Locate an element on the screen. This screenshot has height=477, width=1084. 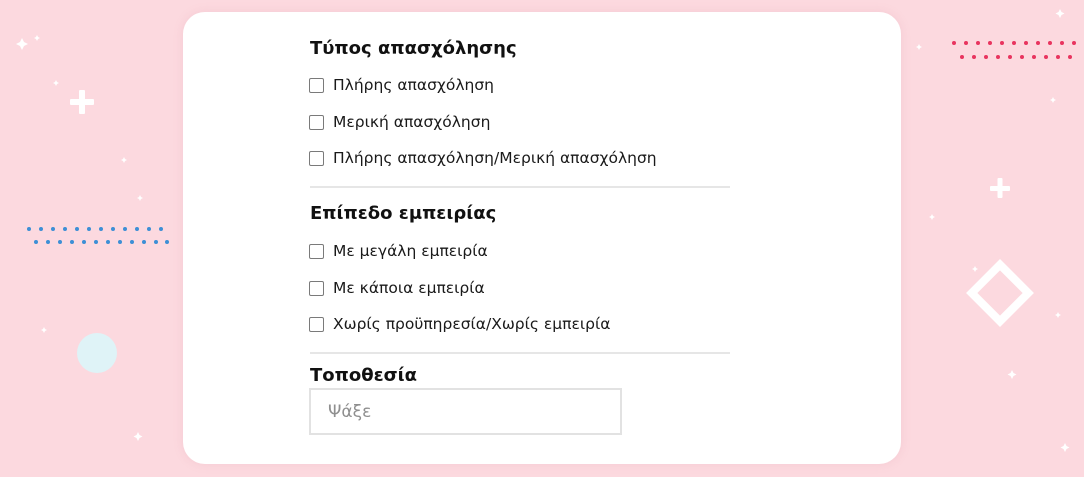
option-full-or-part-time: Πλήρης απασχόληση/Μερική απασχόληση is located at coordinates (483, 158).